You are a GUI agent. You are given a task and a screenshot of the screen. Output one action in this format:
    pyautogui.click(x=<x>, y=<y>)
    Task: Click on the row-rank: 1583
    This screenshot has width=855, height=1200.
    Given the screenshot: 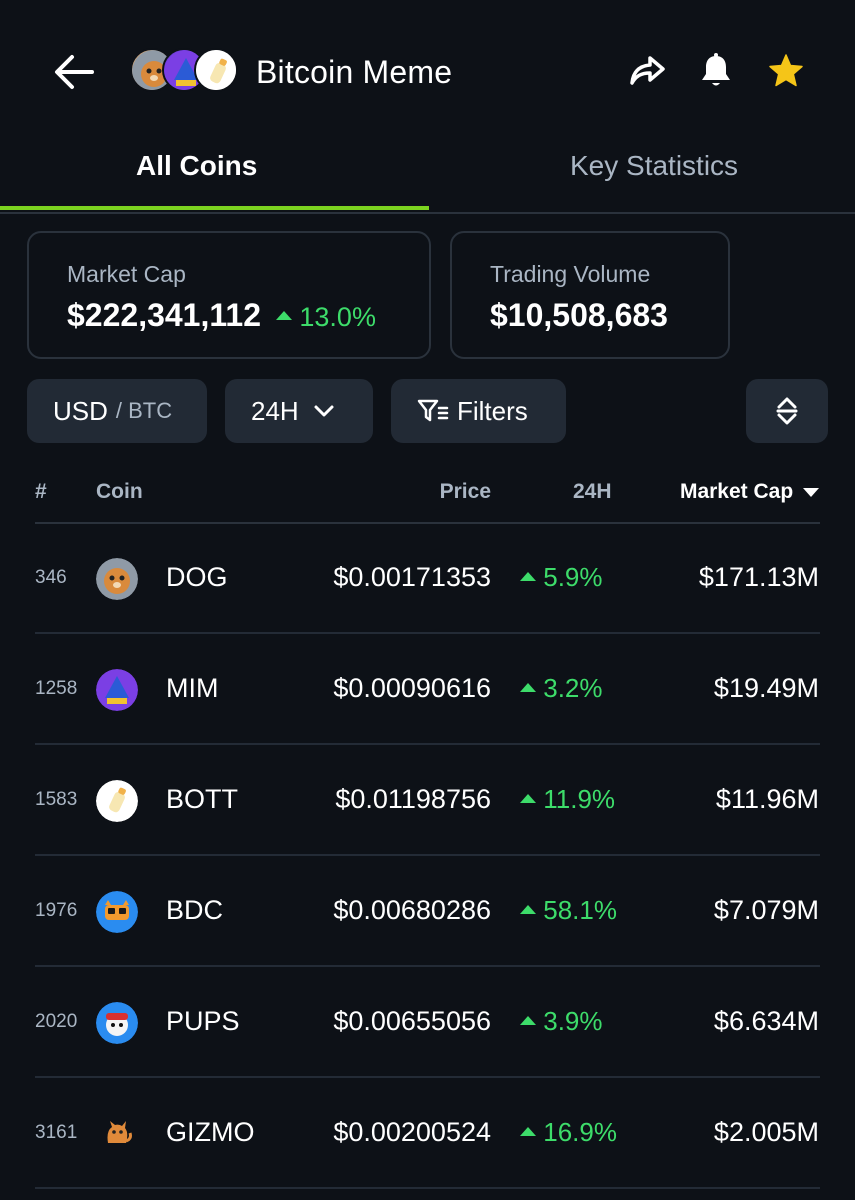 What is the action you would take?
    pyautogui.click(x=56, y=799)
    